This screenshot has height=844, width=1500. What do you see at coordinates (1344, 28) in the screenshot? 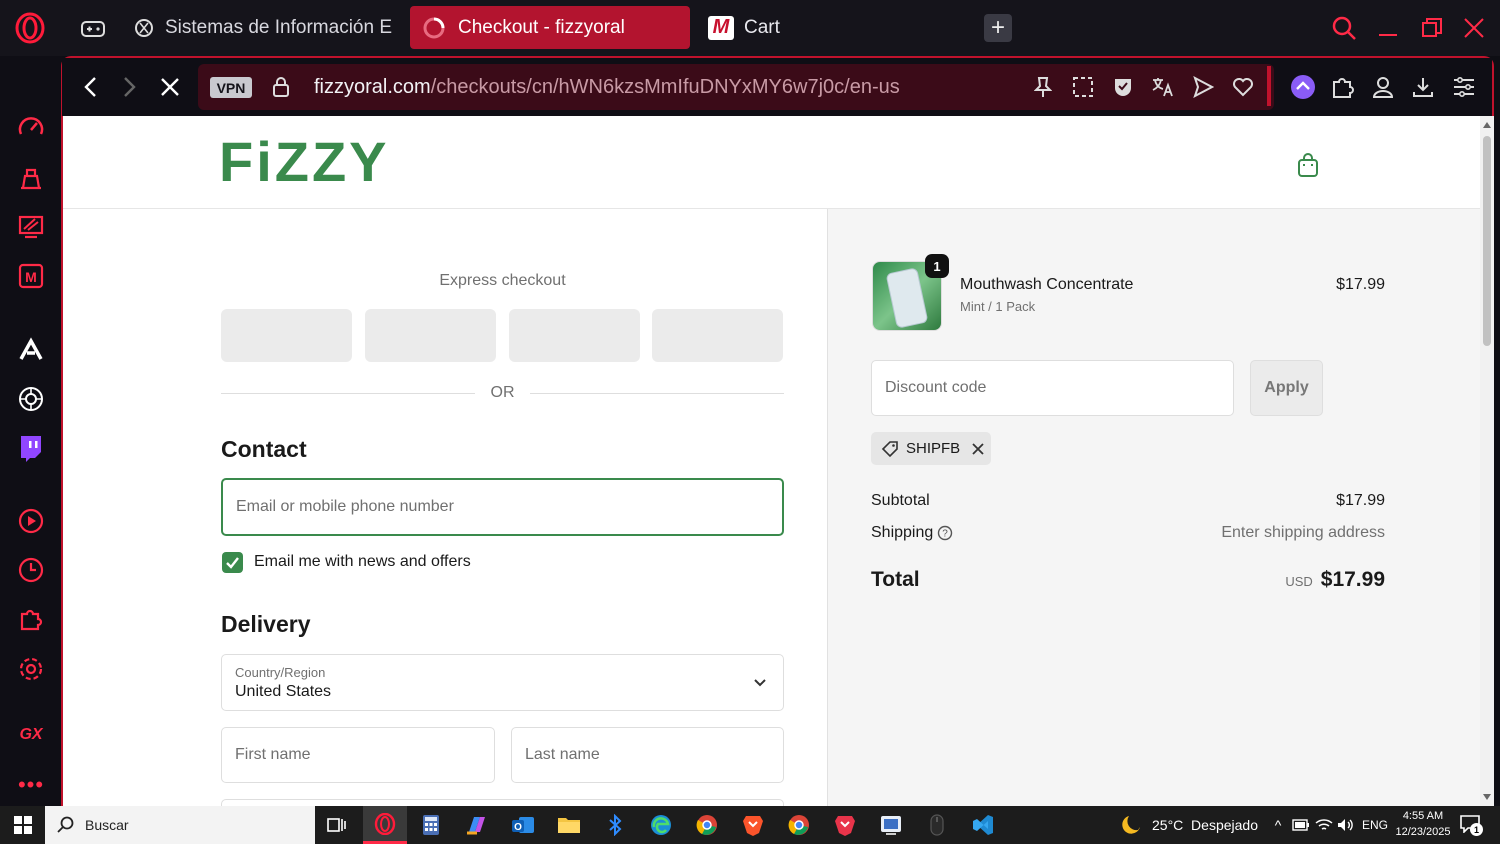
I see `search-tabs-icon` at bounding box center [1344, 28].